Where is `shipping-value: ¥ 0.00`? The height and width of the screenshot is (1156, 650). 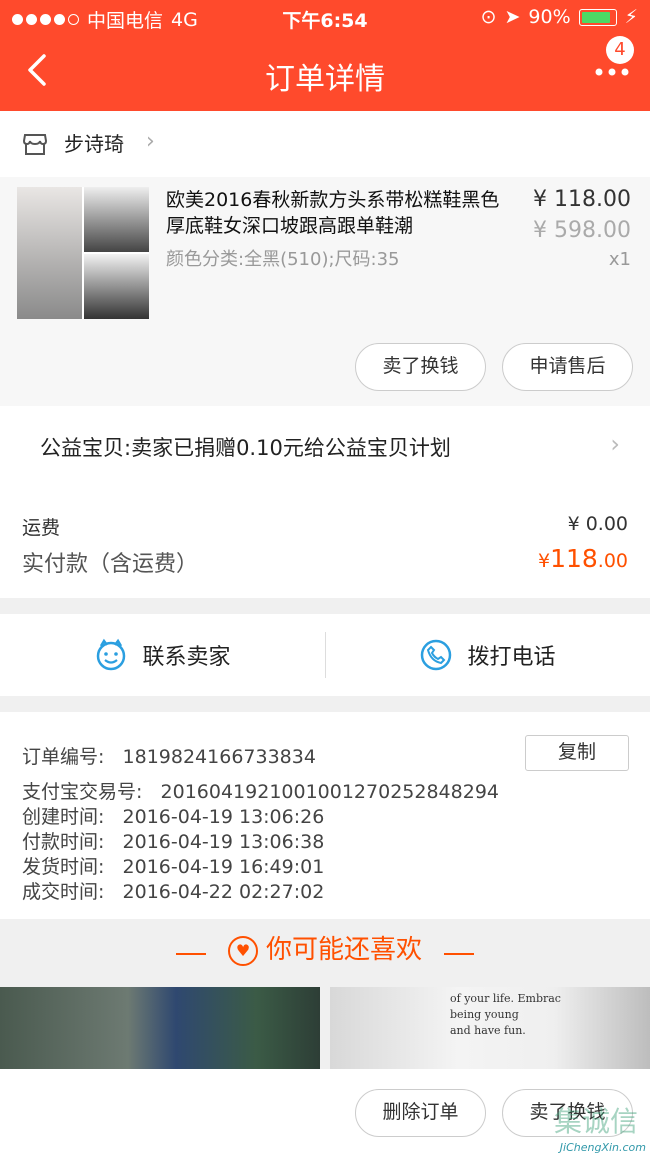
shipping-value: ¥ 0.00 is located at coordinates (597, 524).